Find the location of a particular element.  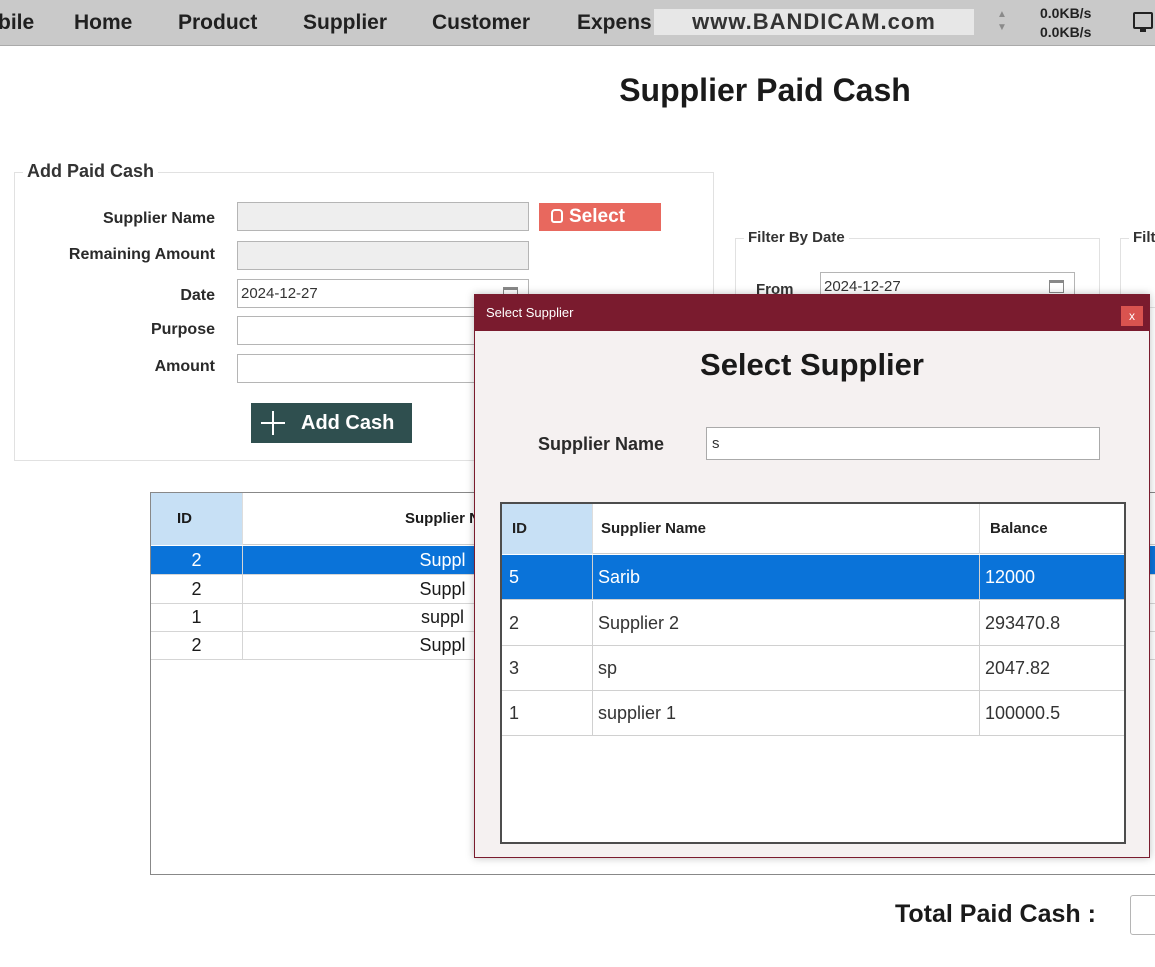

second-filter-title: Filt is located at coordinates (1142, 237).